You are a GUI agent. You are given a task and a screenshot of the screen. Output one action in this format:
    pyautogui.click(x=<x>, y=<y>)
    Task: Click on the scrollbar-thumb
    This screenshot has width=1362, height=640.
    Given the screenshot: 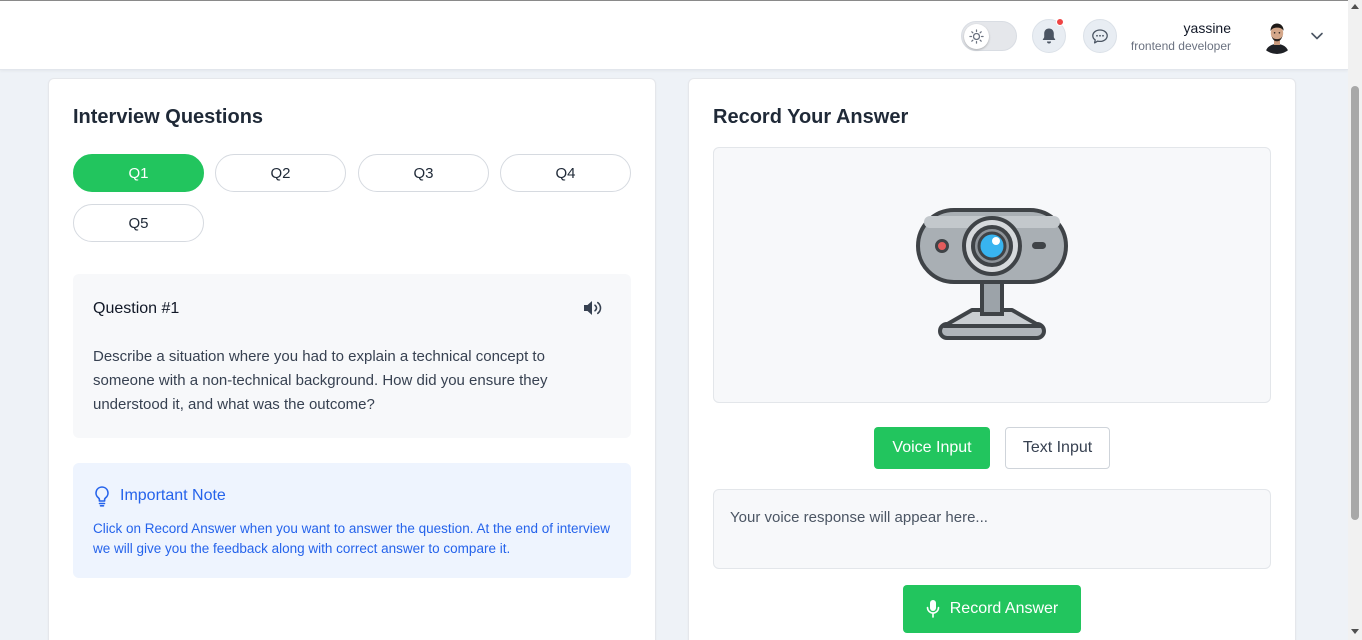 What is the action you would take?
    pyautogui.click(x=1355, y=303)
    